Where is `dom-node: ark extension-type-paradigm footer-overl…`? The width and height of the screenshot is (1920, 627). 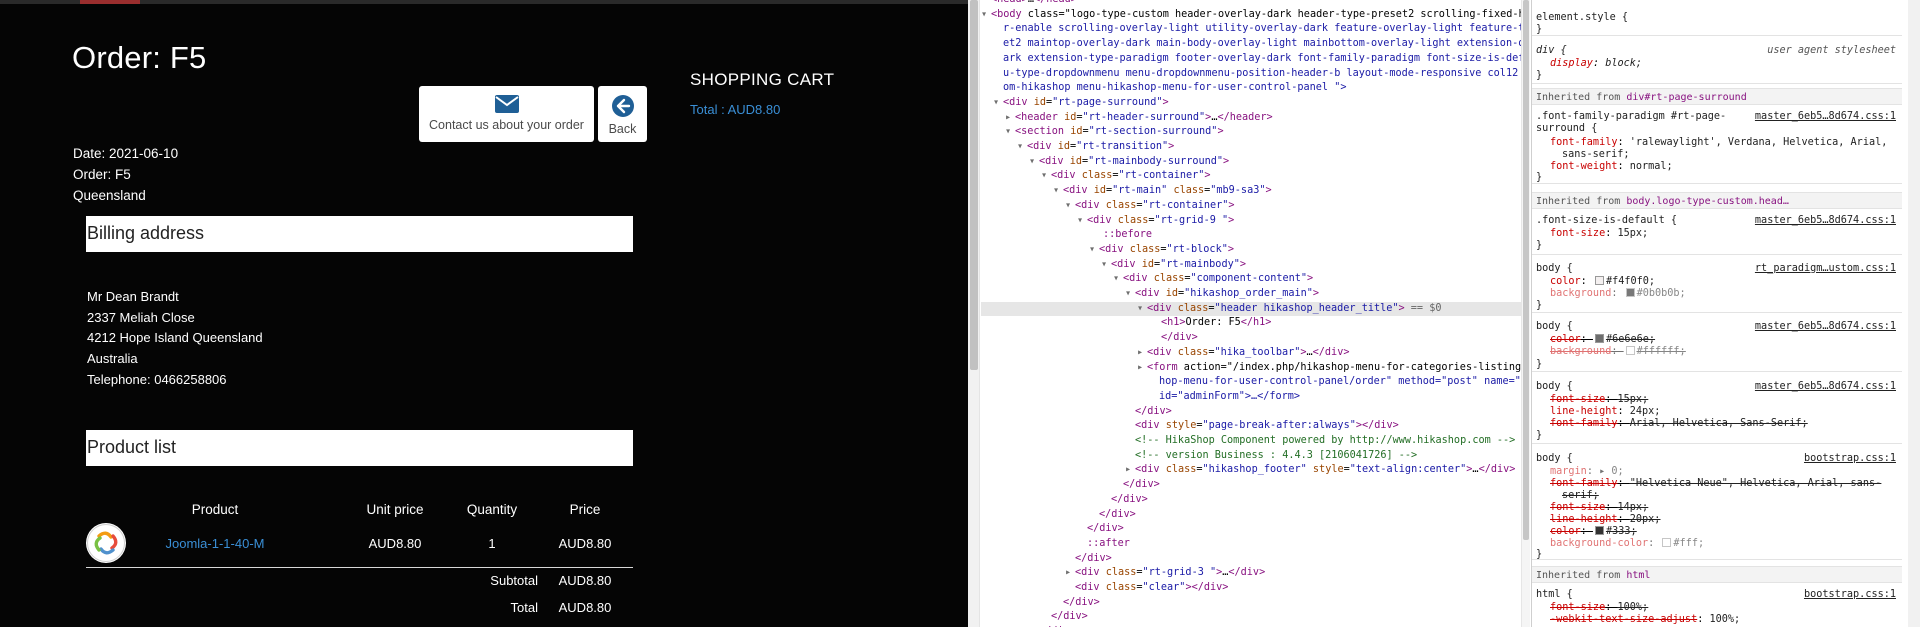
dom-node: ark extension-type-paradigm footer-overl… is located at coordinates (1251, 59).